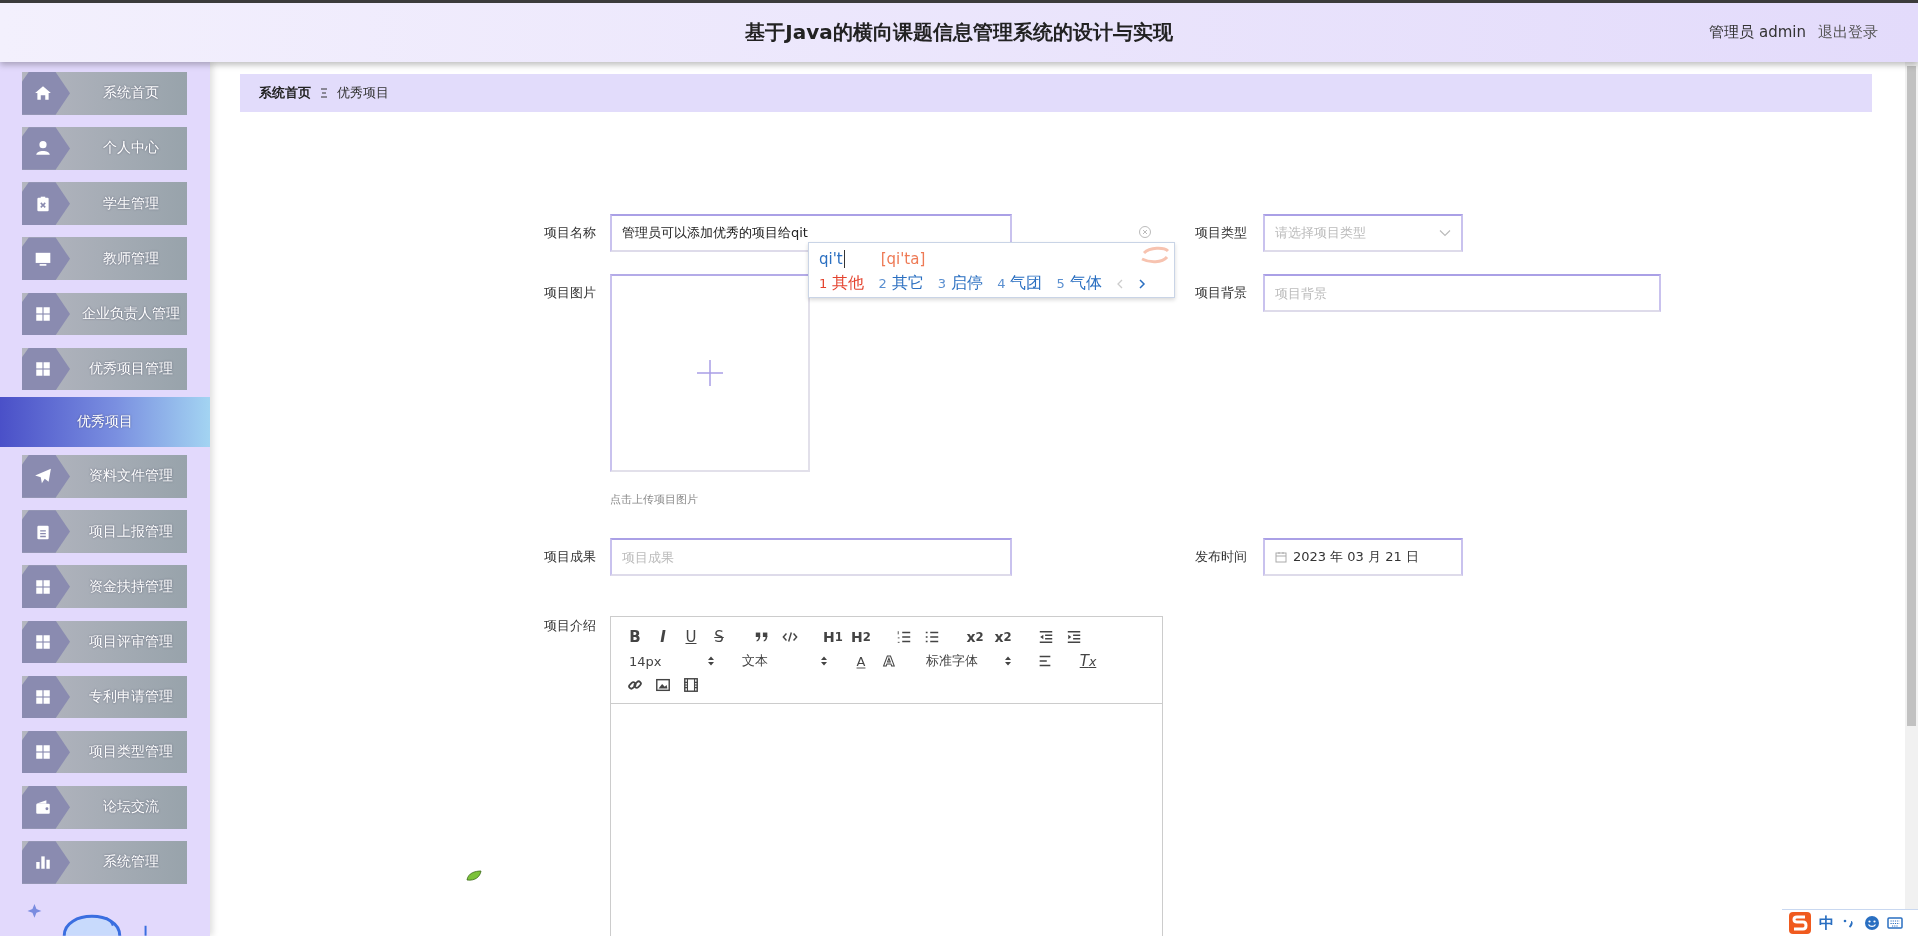 Image resolution: width=1918 pixels, height=936 pixels. What do you see at coordinates (570, 233) in the screenshot?
I see `field-label: 项目名称` at bounding box center [570, 233].